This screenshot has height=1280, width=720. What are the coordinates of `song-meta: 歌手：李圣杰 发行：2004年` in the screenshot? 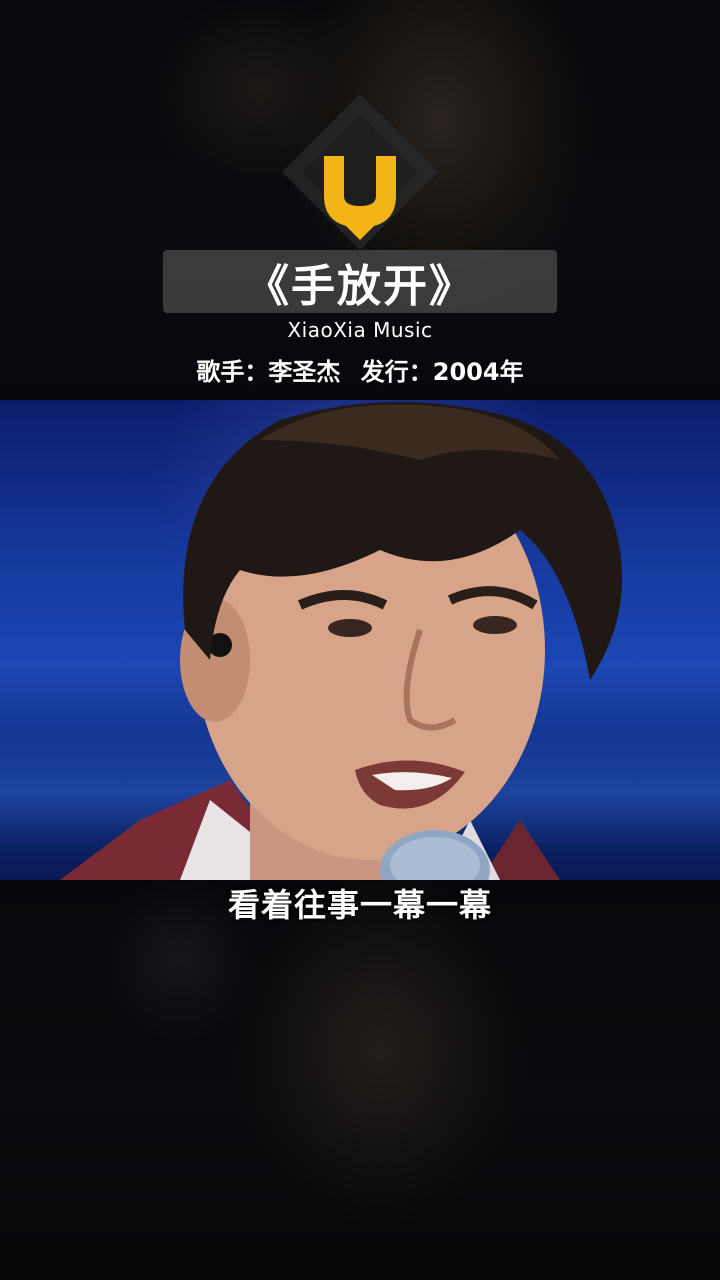 It's located at (360, 369).